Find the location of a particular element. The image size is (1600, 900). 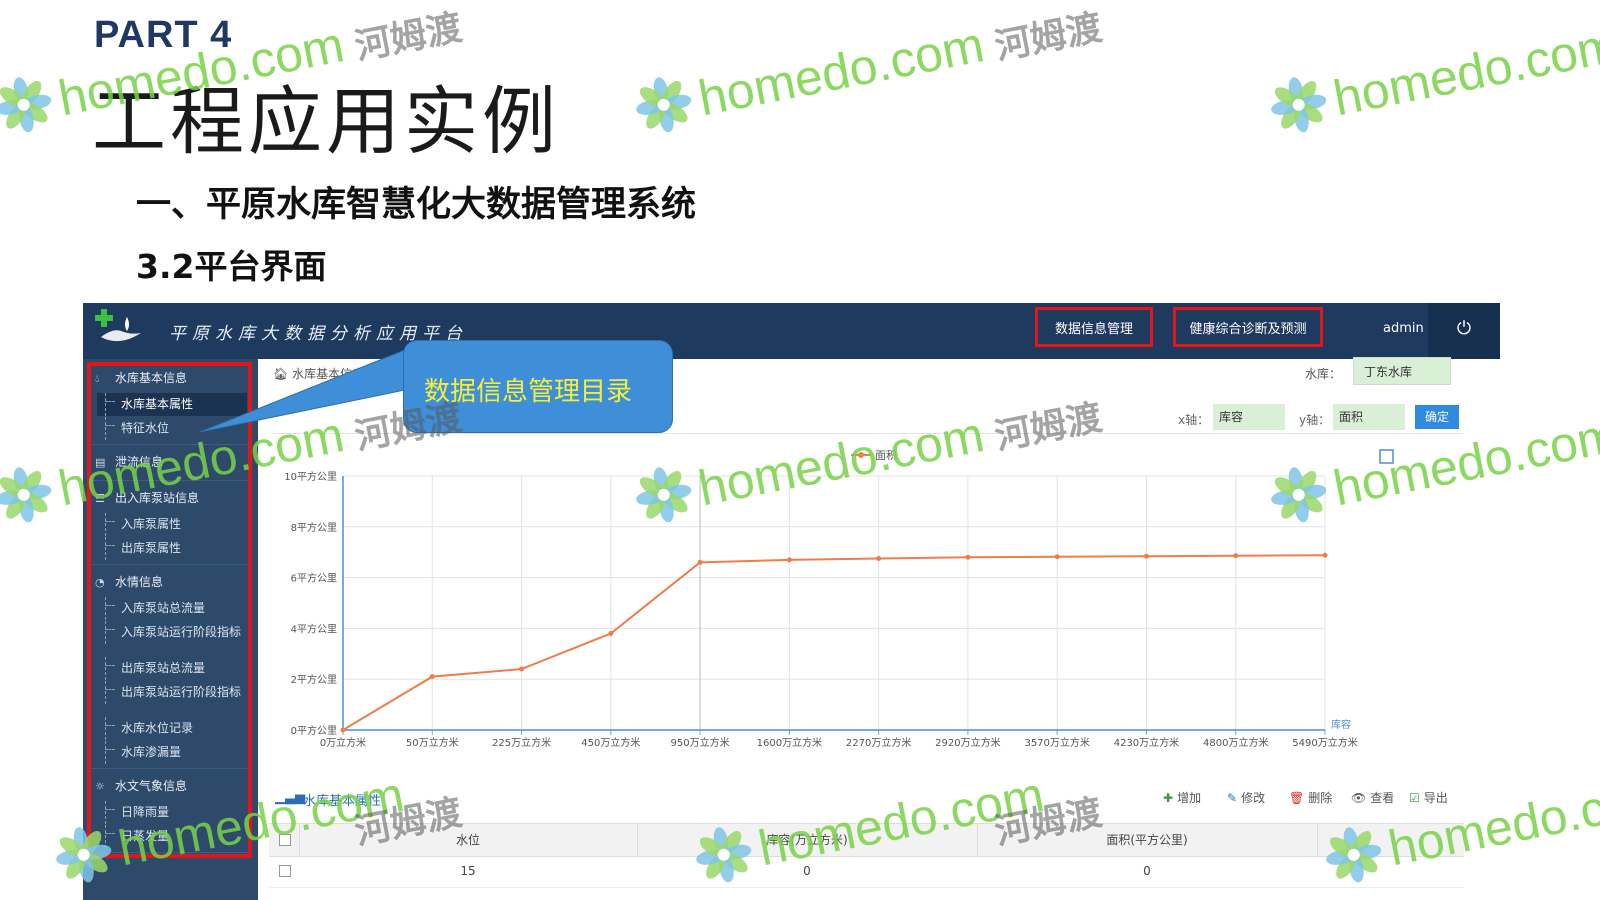

plus-icon: ✚ is located at coordinates (1168, 798).